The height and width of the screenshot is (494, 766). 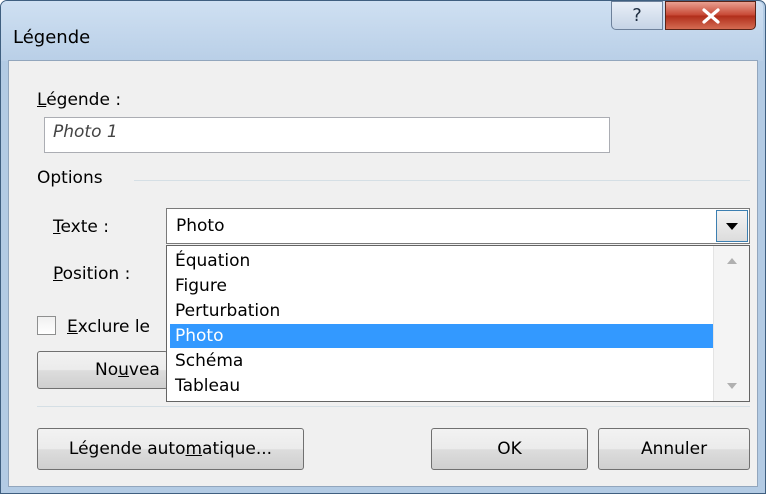 I want to click on close-button, so click(x=710, y=15).